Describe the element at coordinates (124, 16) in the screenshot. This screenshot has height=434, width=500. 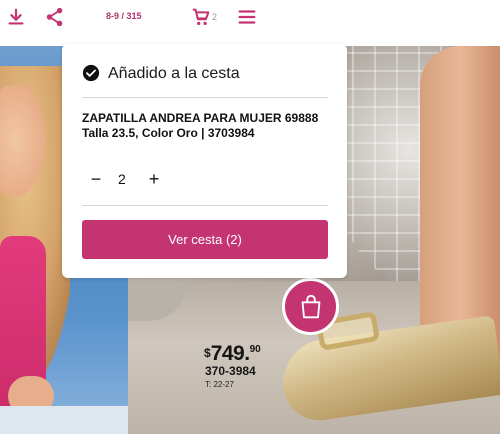
I see `page-counter: 8-9 / 315` at that location.